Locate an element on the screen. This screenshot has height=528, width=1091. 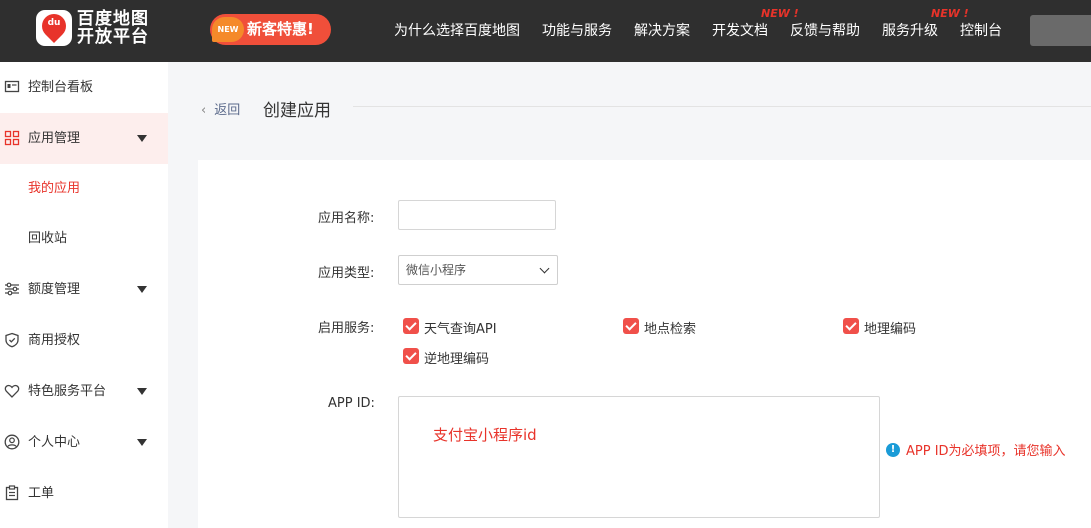
sidebar-item-dashboard: 控制台看板 is located at coordinates (84, 87).